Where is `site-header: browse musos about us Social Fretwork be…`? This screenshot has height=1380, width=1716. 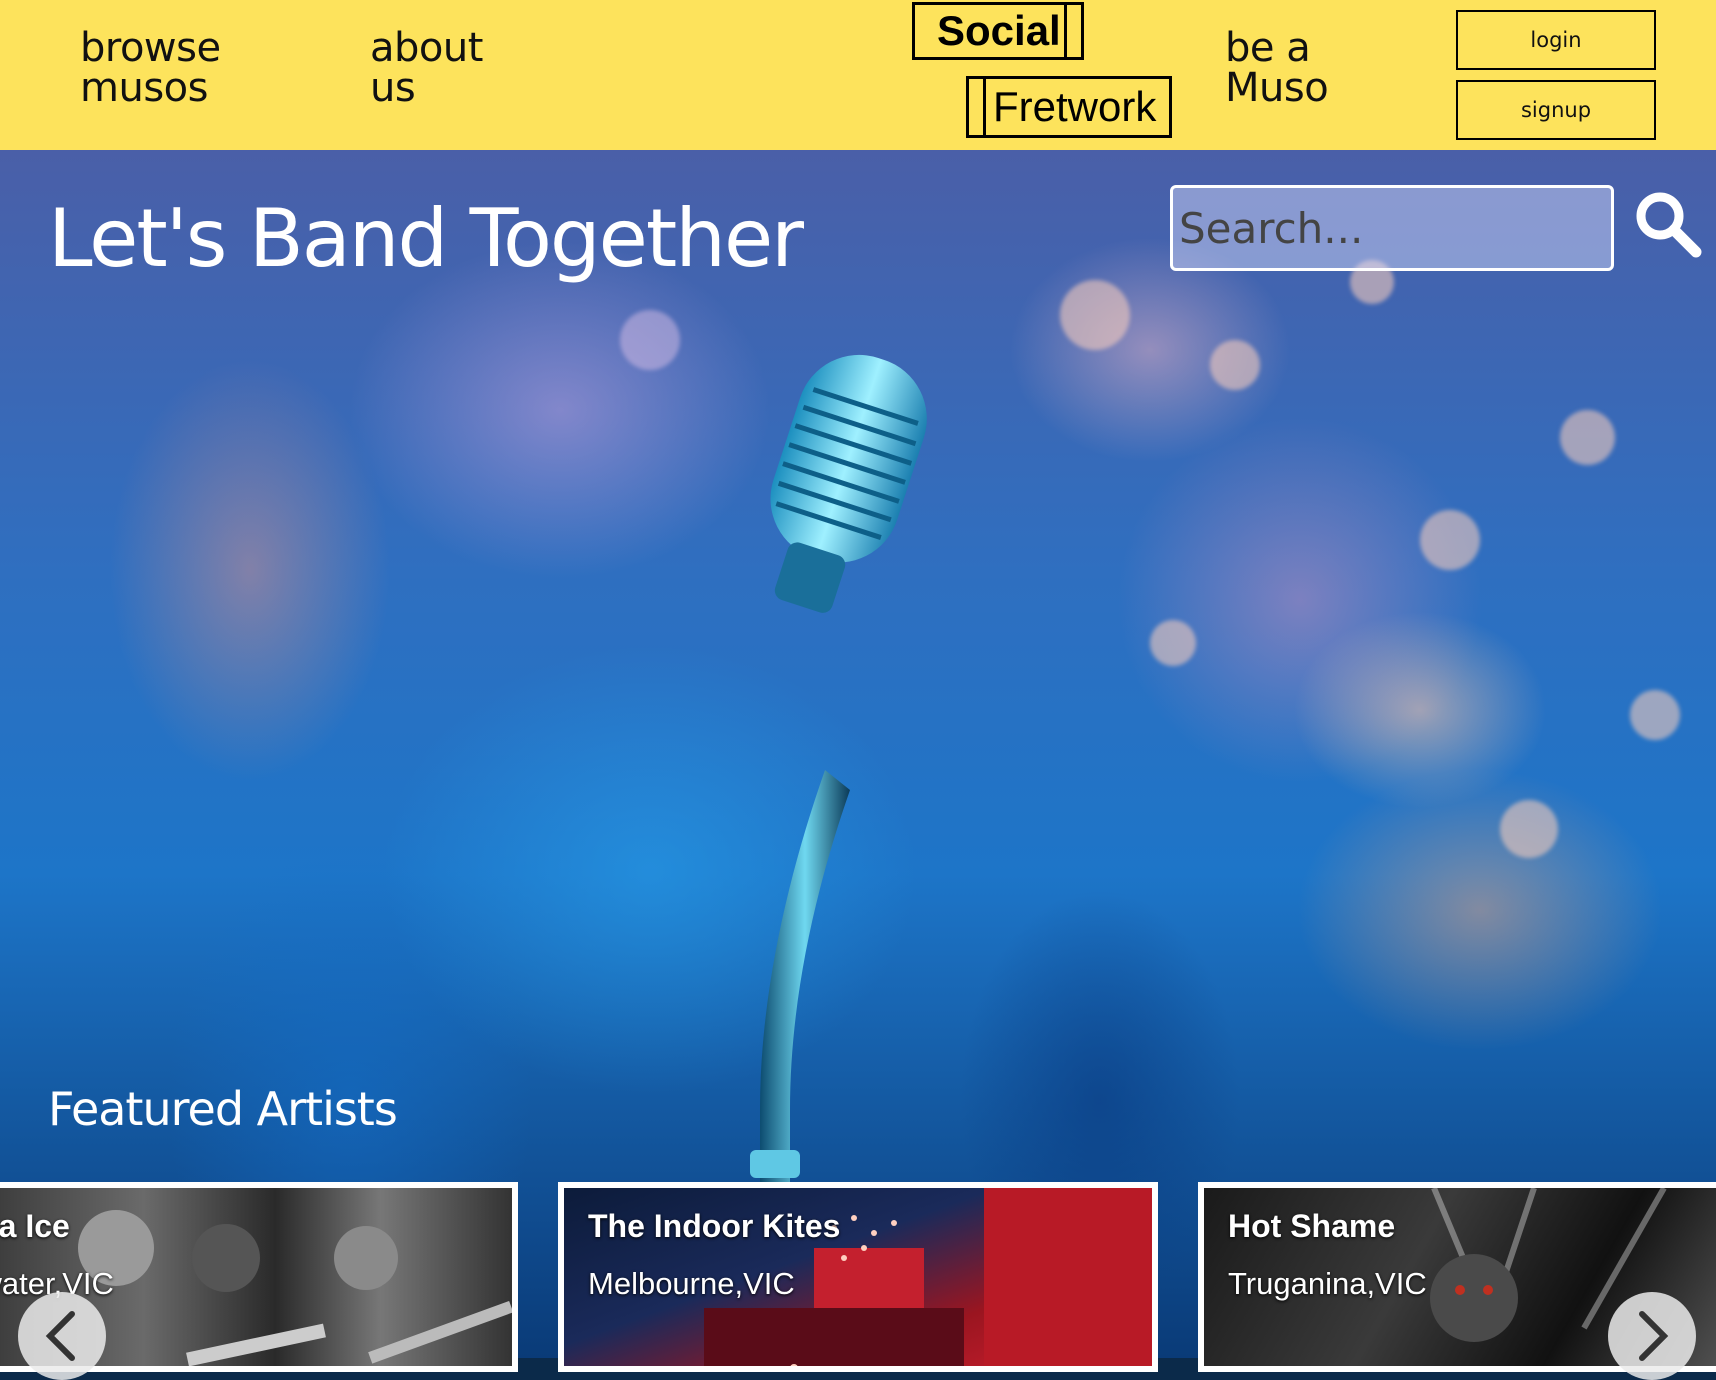
site-header: browse musos about us Social Fretwork be… is located at coordinates (858, 75).